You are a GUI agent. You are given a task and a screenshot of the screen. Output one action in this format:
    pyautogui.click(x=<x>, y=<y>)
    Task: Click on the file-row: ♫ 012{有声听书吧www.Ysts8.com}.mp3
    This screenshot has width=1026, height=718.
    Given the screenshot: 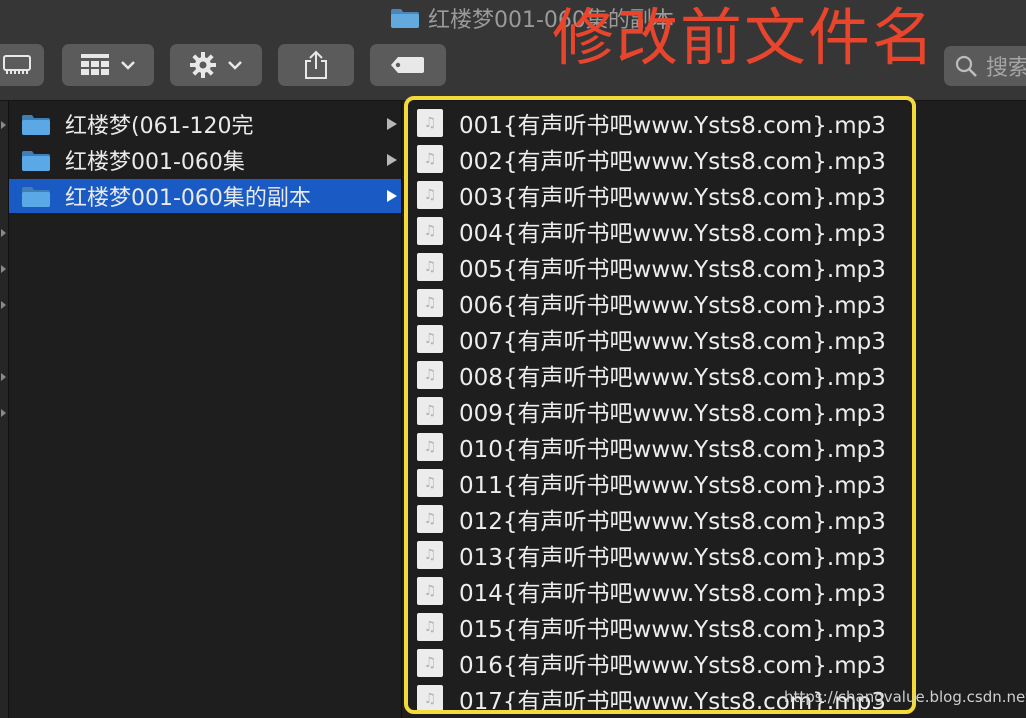 What is the action you would take?
    pyautogui.click(x=651, y=519)
    